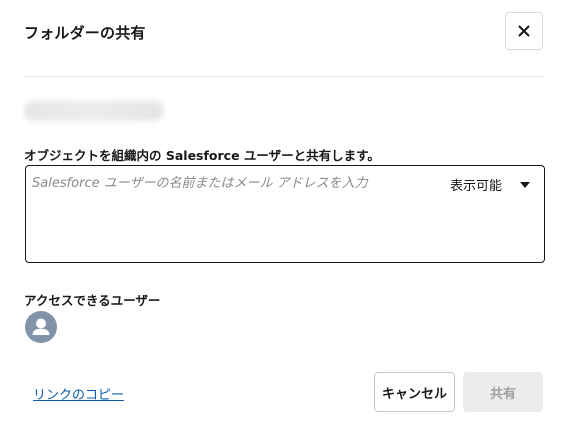  I want to click on redacted-folder-name, so click(94, 111).